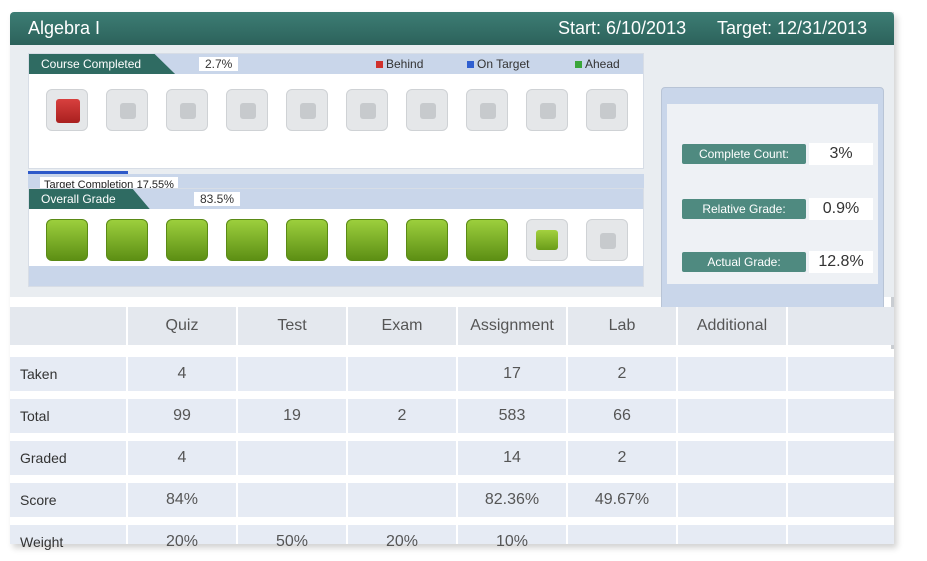 The height and width of the screenshot is (561, 927). I want to click on table-header-row: Quiz Test Exam Assignment Lab Additional, so click(452, 326).